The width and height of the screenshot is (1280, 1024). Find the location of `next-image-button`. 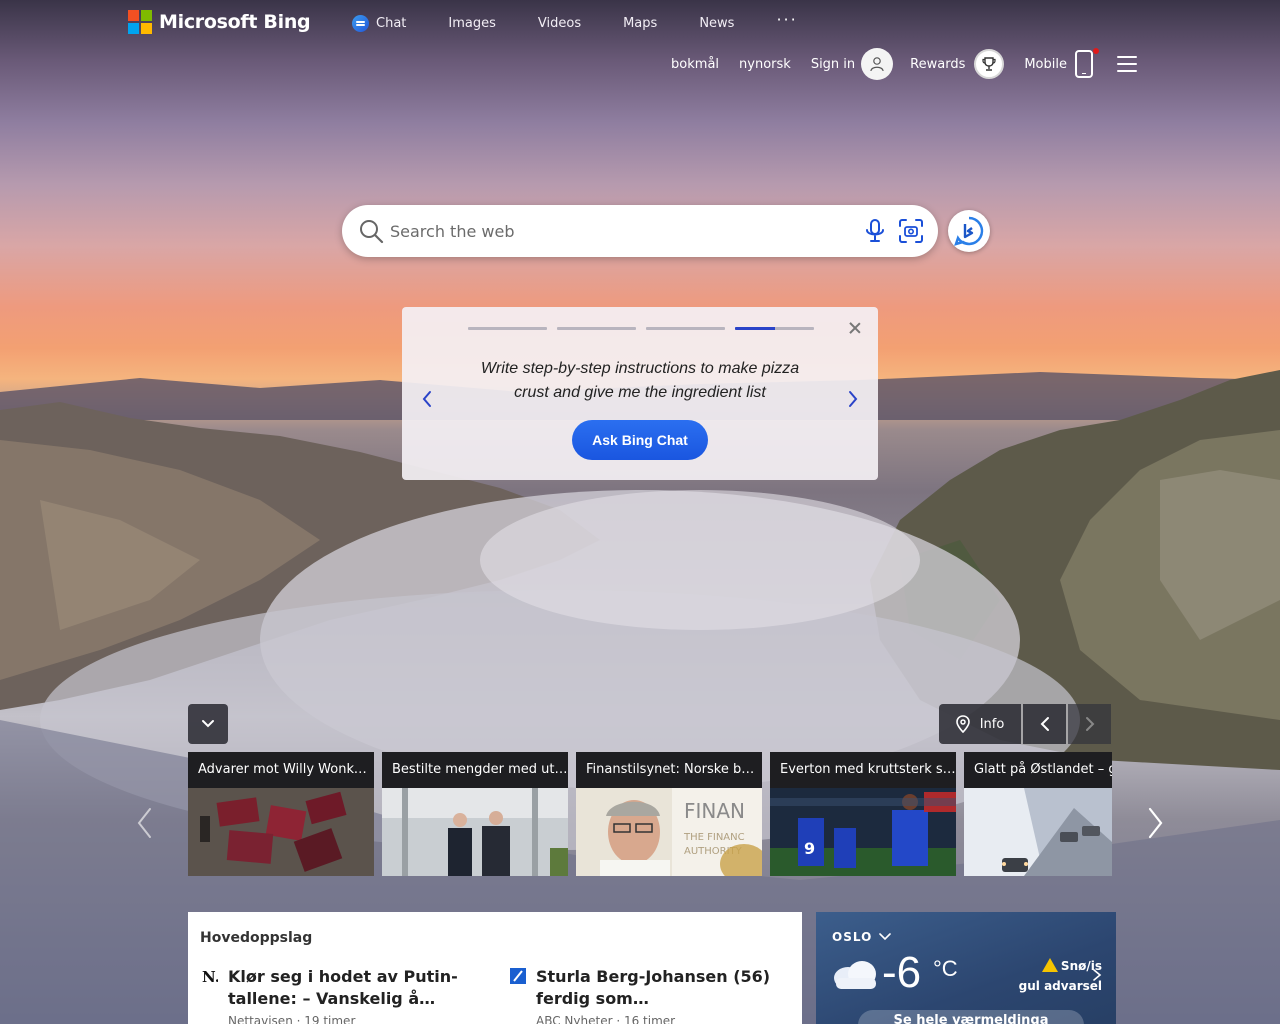

next-image-button is located at coordinates (1089, 724).